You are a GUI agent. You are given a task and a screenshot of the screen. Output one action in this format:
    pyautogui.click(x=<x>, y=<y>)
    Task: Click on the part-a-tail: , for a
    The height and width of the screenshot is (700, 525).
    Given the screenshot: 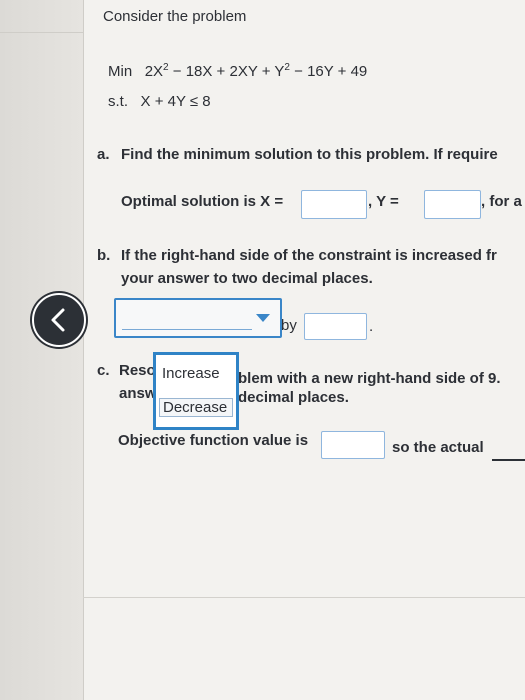 What is the action you would take?
    pyautogui.click(x=501, y=201)
    